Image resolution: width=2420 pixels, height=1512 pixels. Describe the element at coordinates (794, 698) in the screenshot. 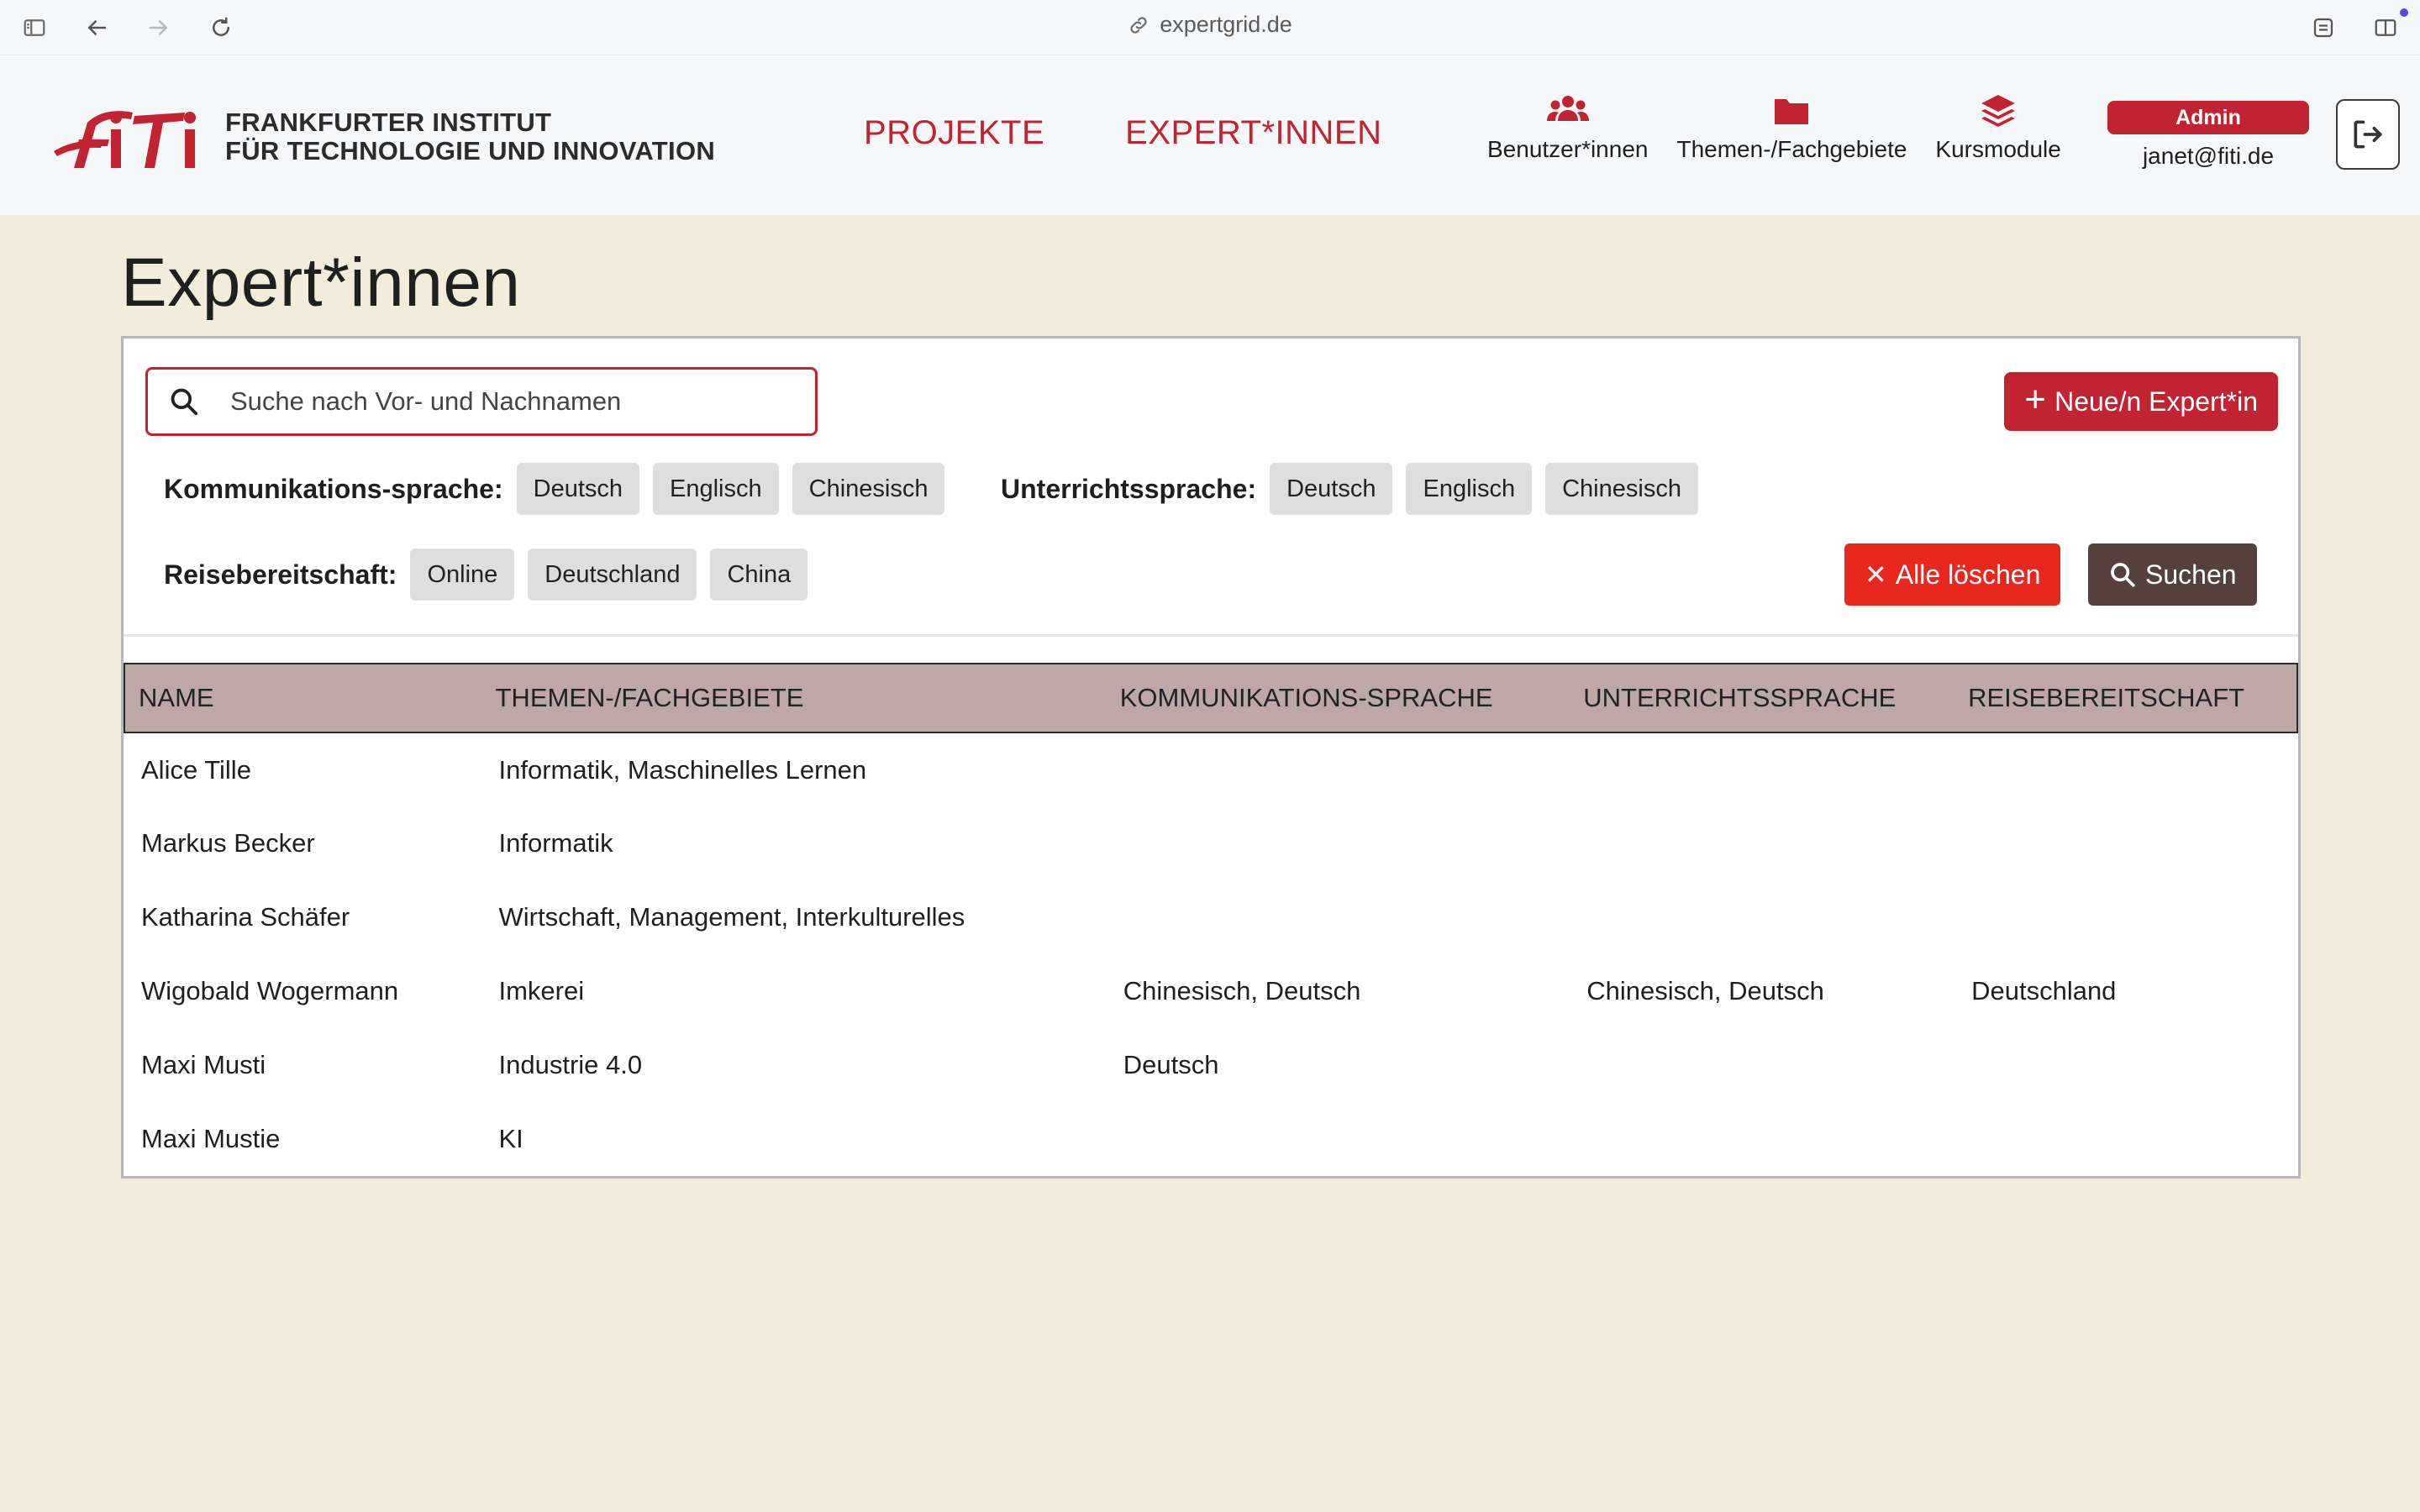

I see `column-header-topics: THEMEN-/FACHGEBIETE` at that location.